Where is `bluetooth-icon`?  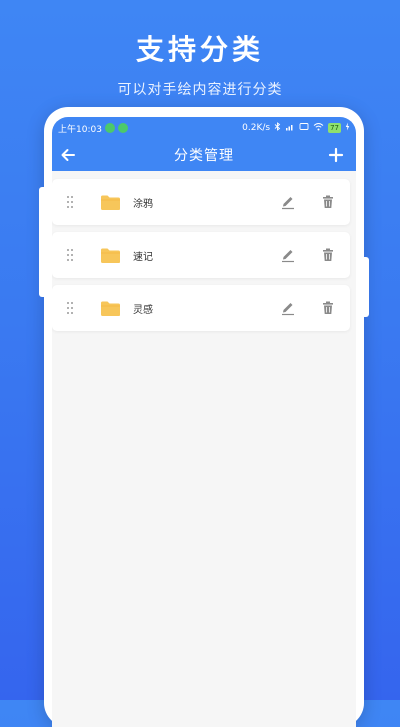 bluetooth-icon is located at coordinates (277, 128).